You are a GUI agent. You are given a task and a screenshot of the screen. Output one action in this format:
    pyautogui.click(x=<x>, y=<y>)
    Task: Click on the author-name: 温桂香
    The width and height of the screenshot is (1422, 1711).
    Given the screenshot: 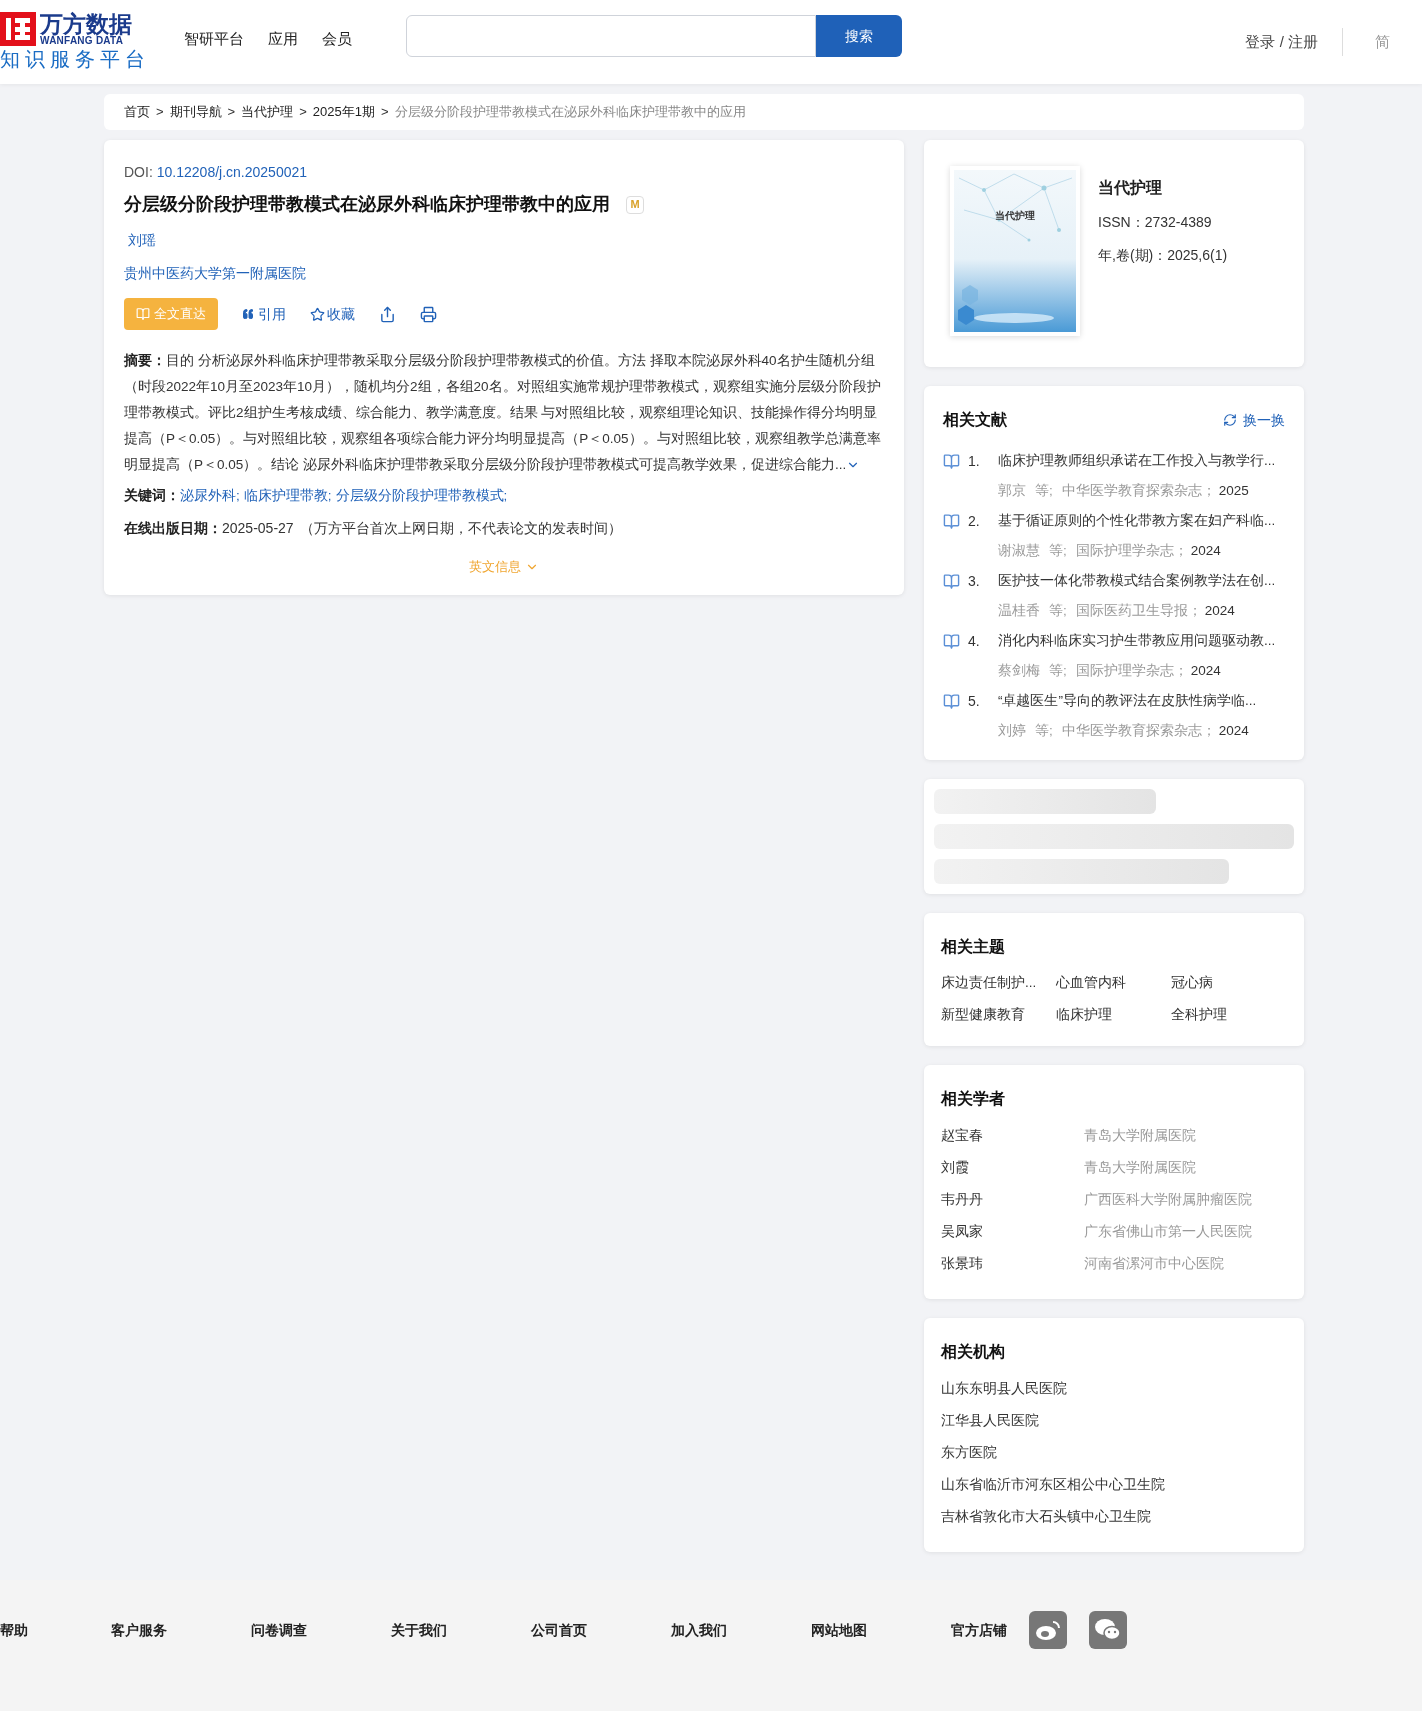 What is the action you would take?
    pyautogui.click(x=1019, y=610)
    